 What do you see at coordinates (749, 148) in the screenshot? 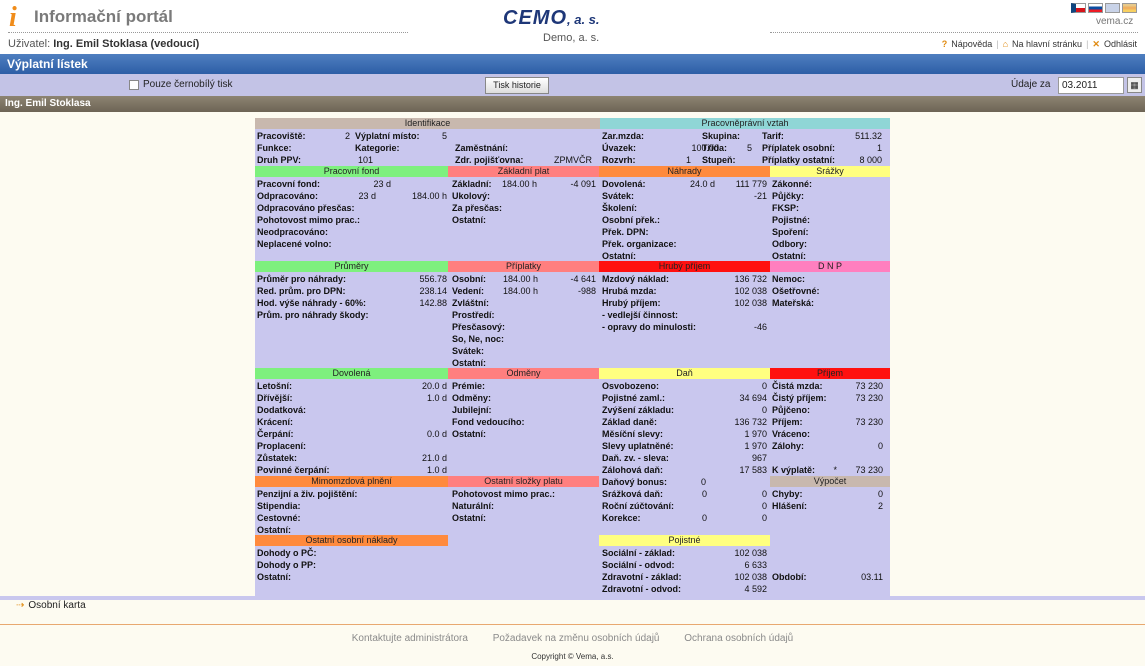
I see `field-value-trida: 5` at bounding box center [749, 148].